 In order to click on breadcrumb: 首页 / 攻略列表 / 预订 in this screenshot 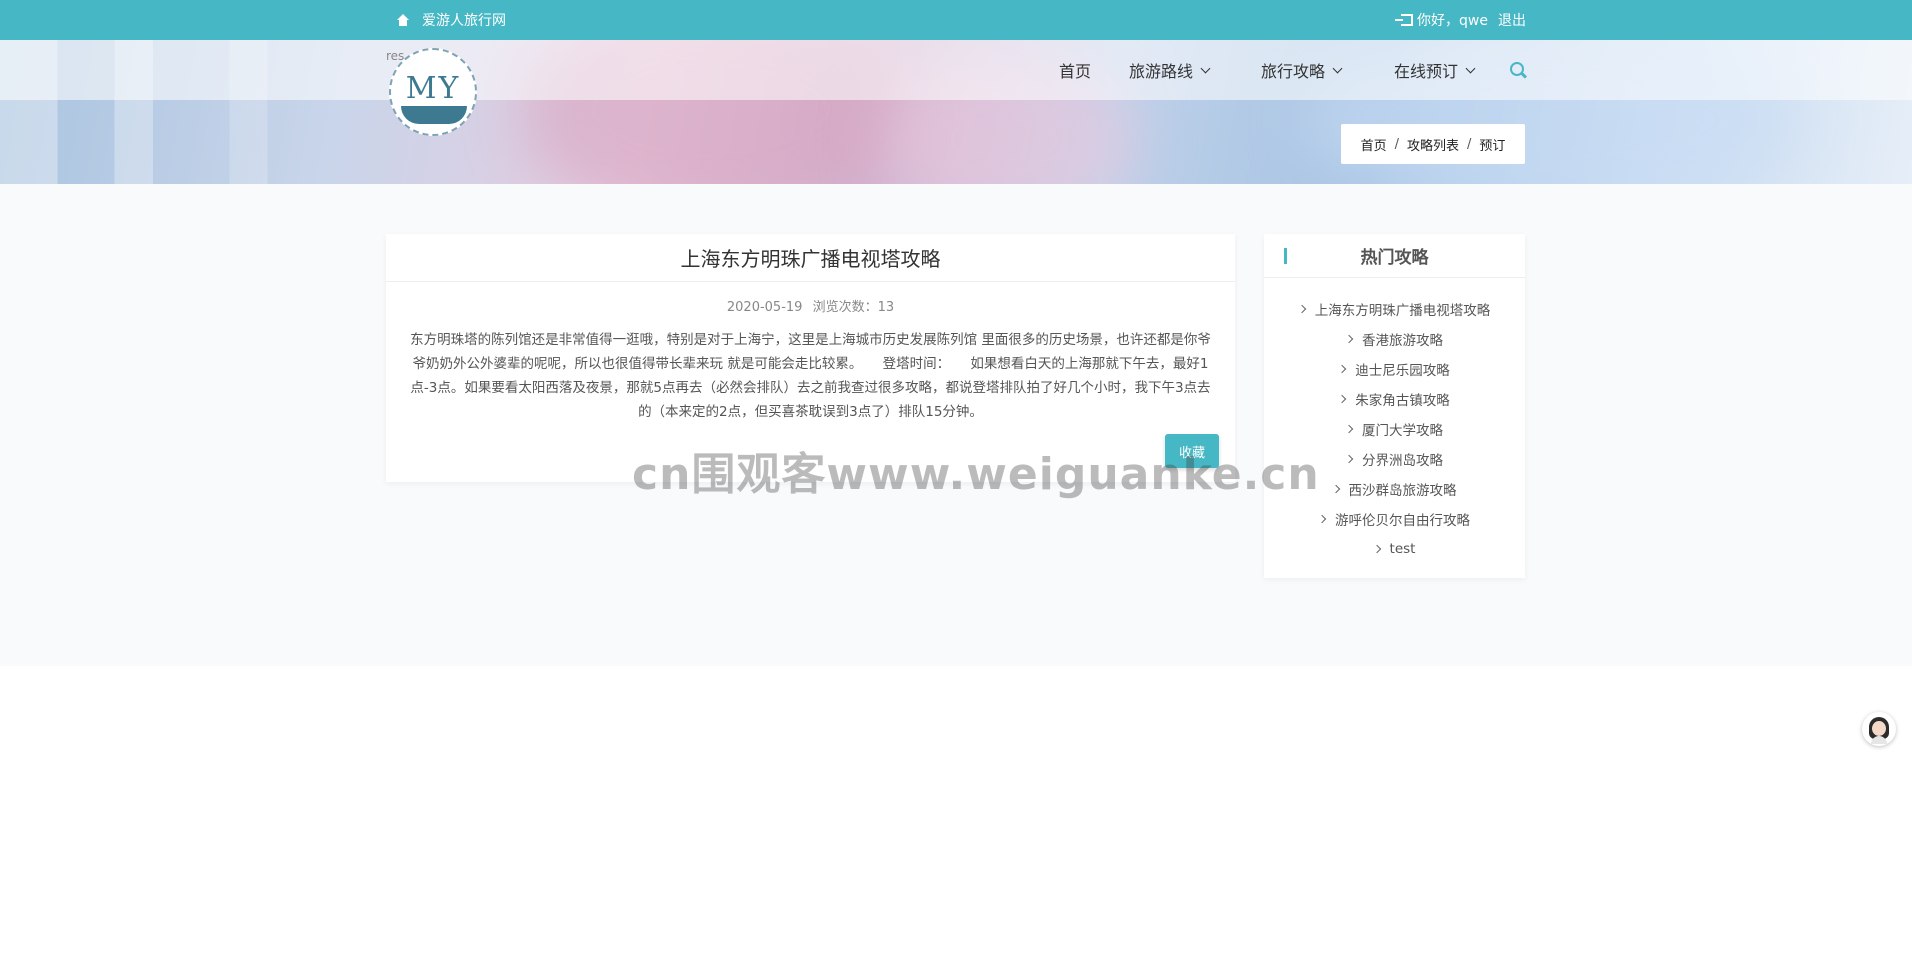, I will do `click(1433, 144)`.